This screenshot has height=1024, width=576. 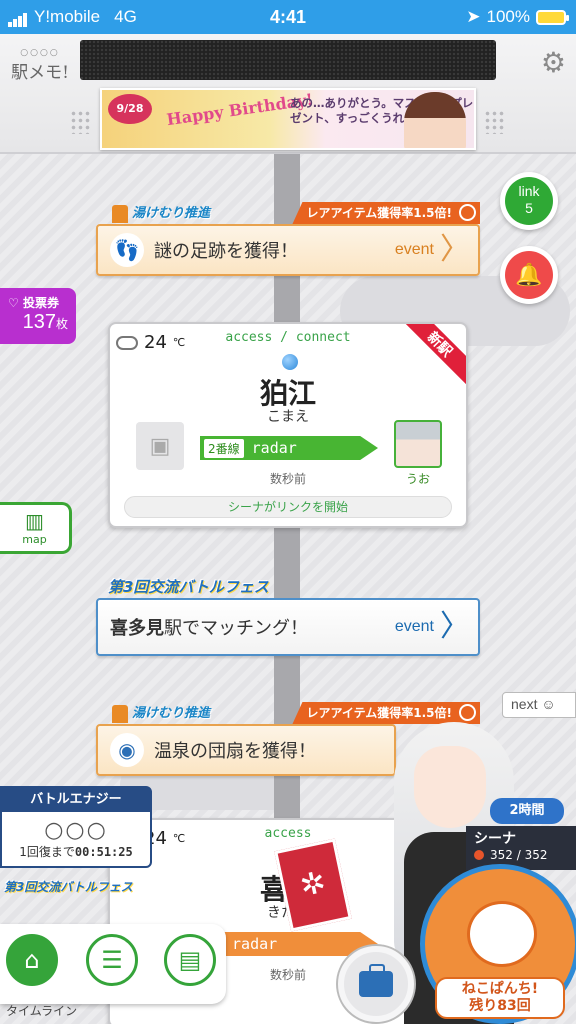 What do you see at coordinates (160, 446) in the screenshot?
I see `train-icon: ▣` at bounding box center [160, 446].